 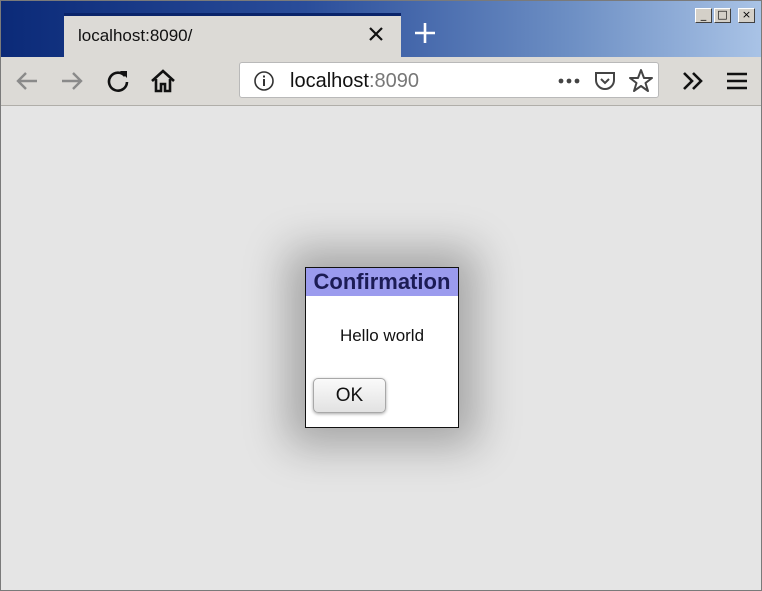 I want to click on tab-active: localhost:8090/, so click(x=232, y=35).